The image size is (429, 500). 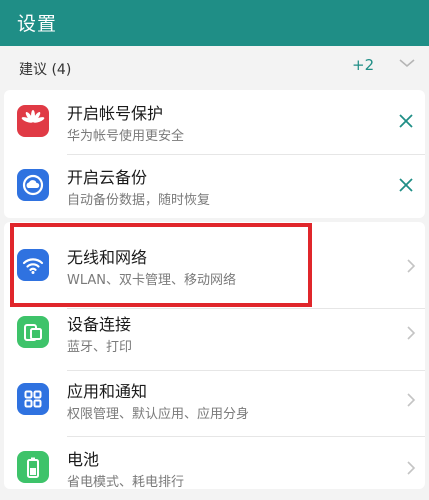 I want to click on apps-icon, so click(x=33, y=399).